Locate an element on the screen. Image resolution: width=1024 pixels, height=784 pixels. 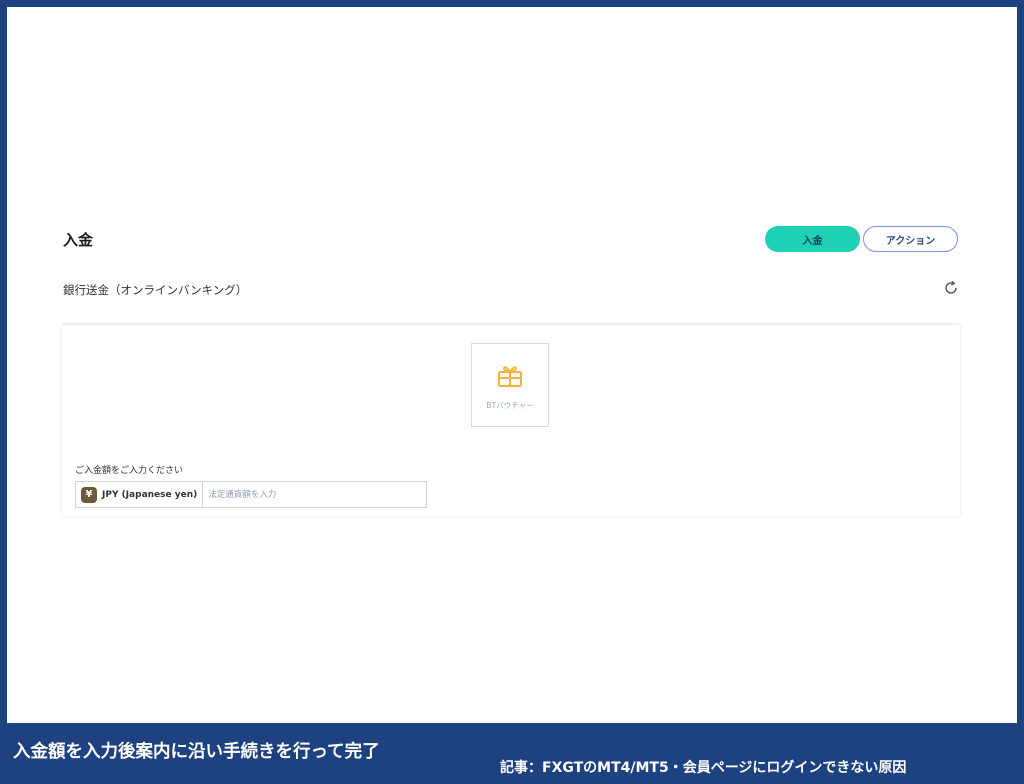
yen-icon: ¥ is located at coordinates (89, 494).